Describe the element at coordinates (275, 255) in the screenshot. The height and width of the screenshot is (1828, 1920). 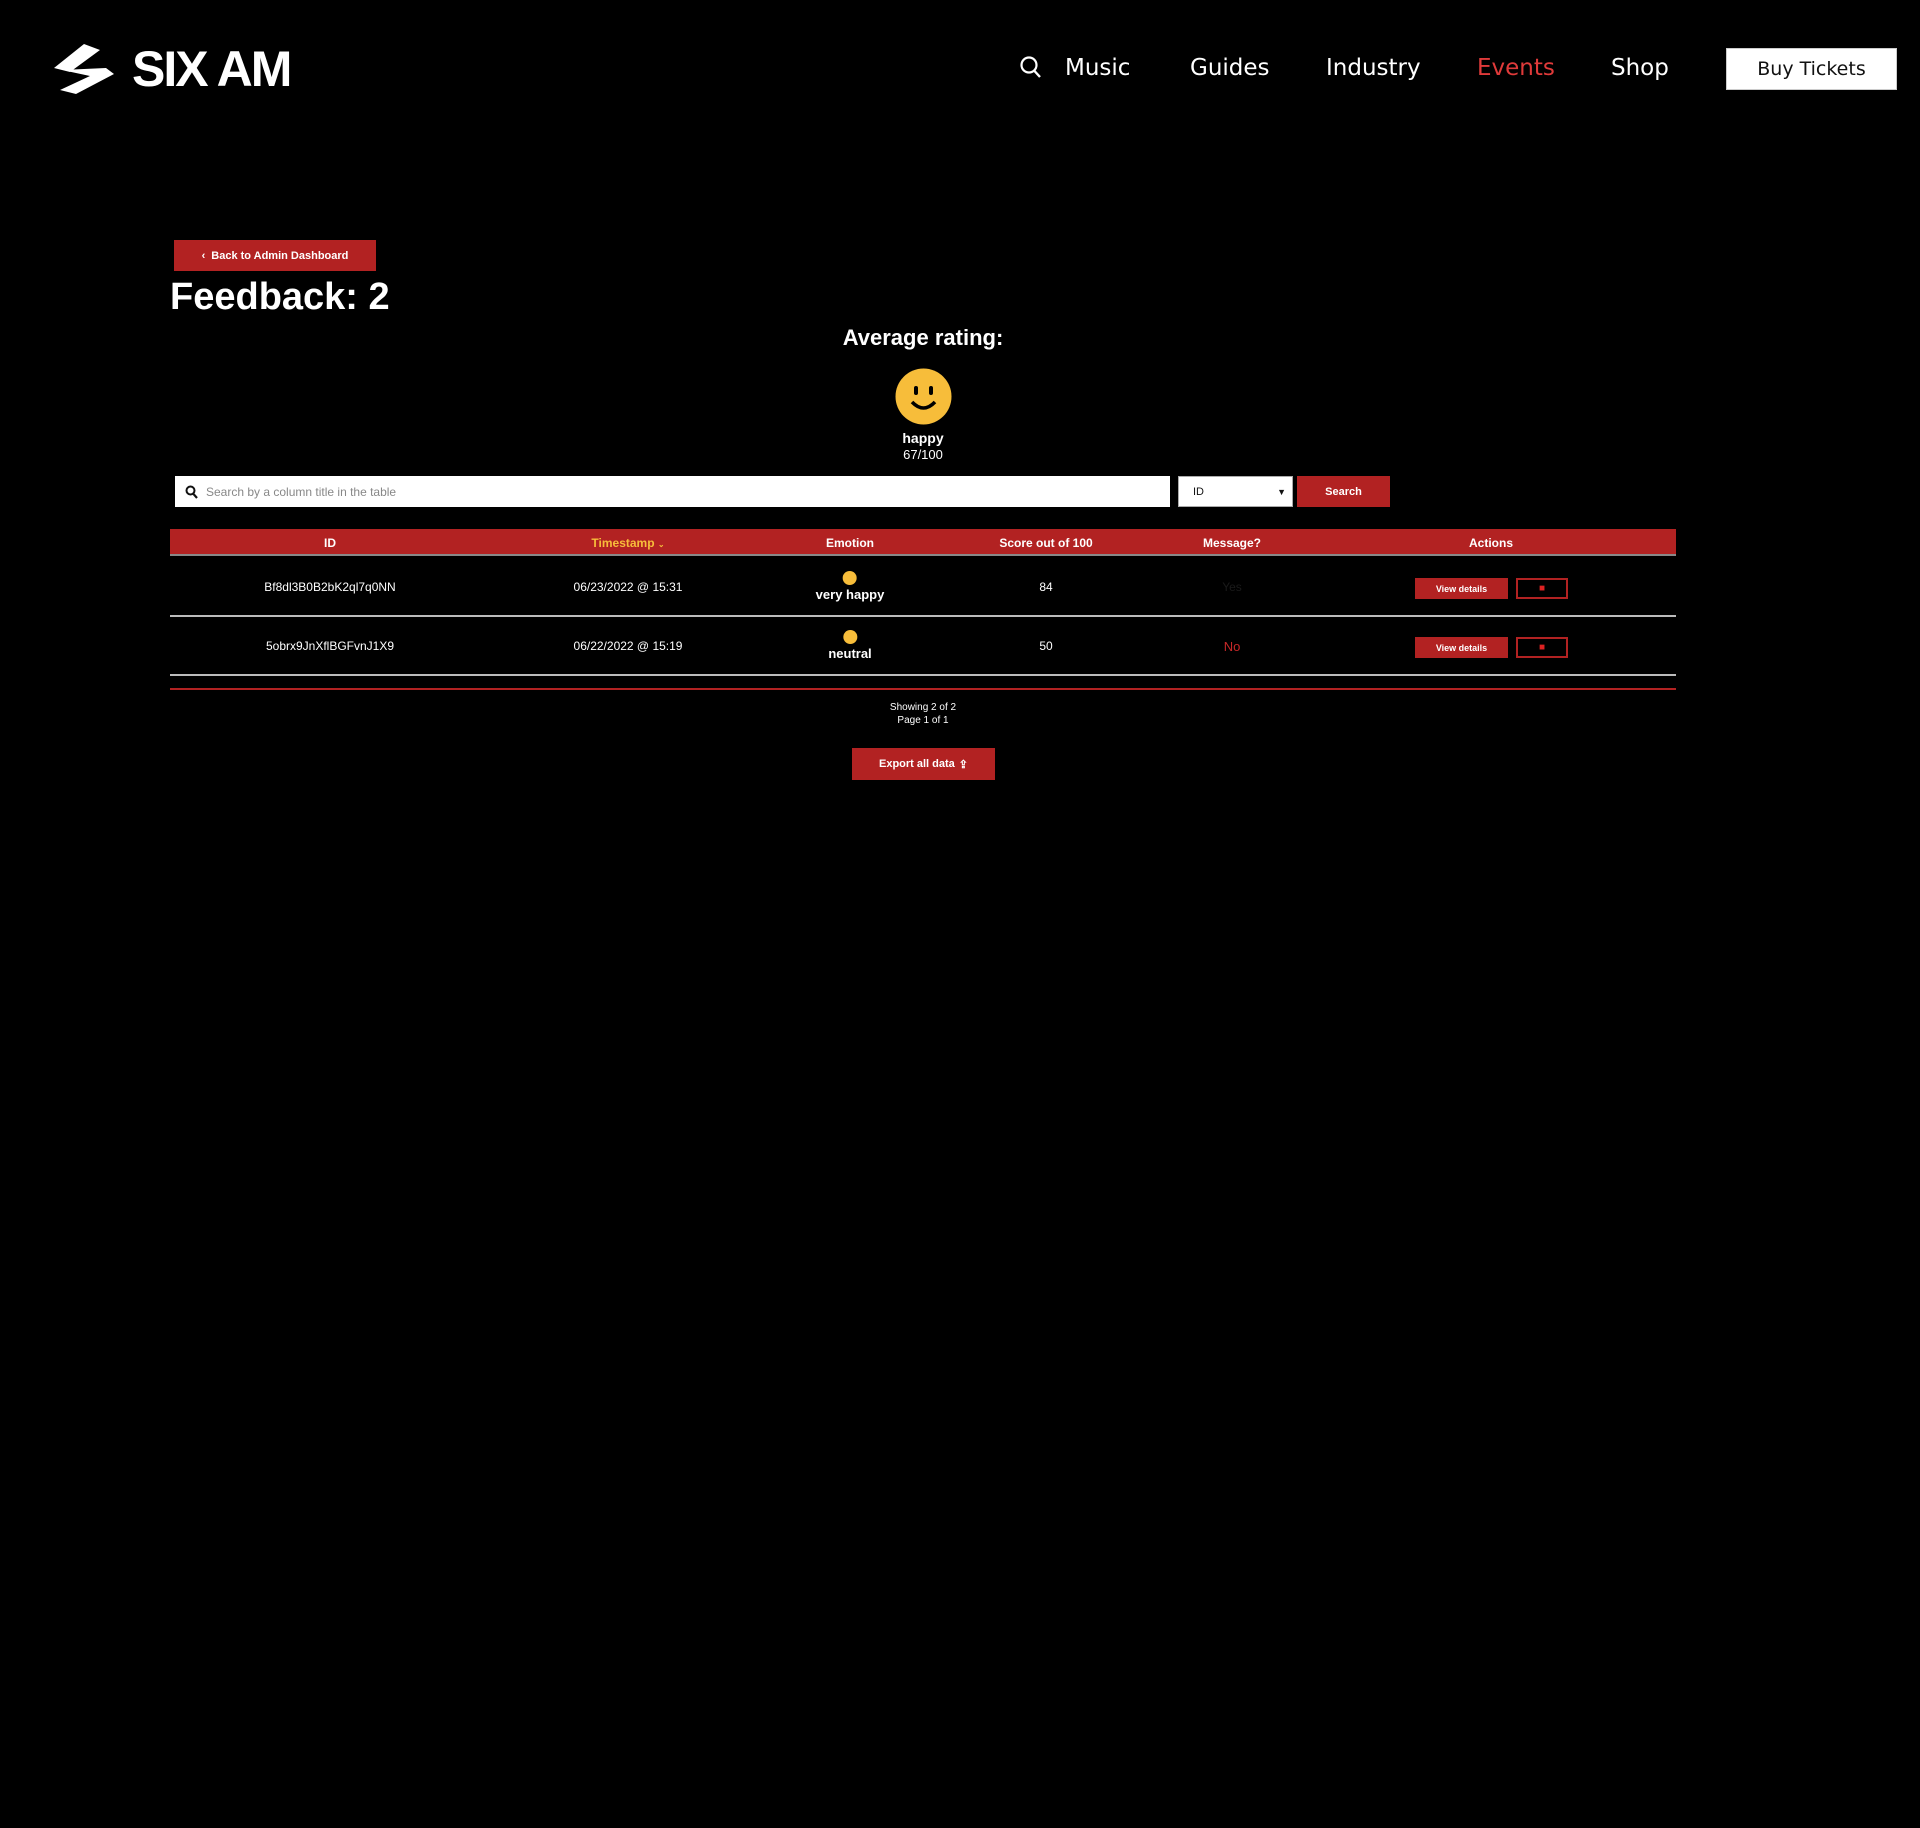
I see `back-to-dashboard-button: ‹ Back to Admin Dashboard` at that location.